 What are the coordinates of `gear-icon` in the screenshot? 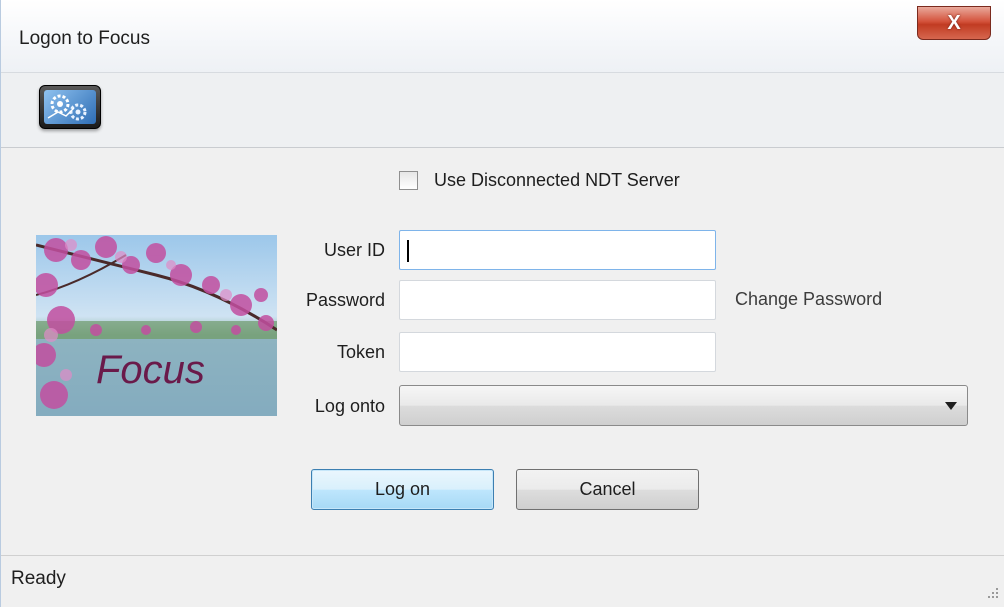 It's located at (67, 107).